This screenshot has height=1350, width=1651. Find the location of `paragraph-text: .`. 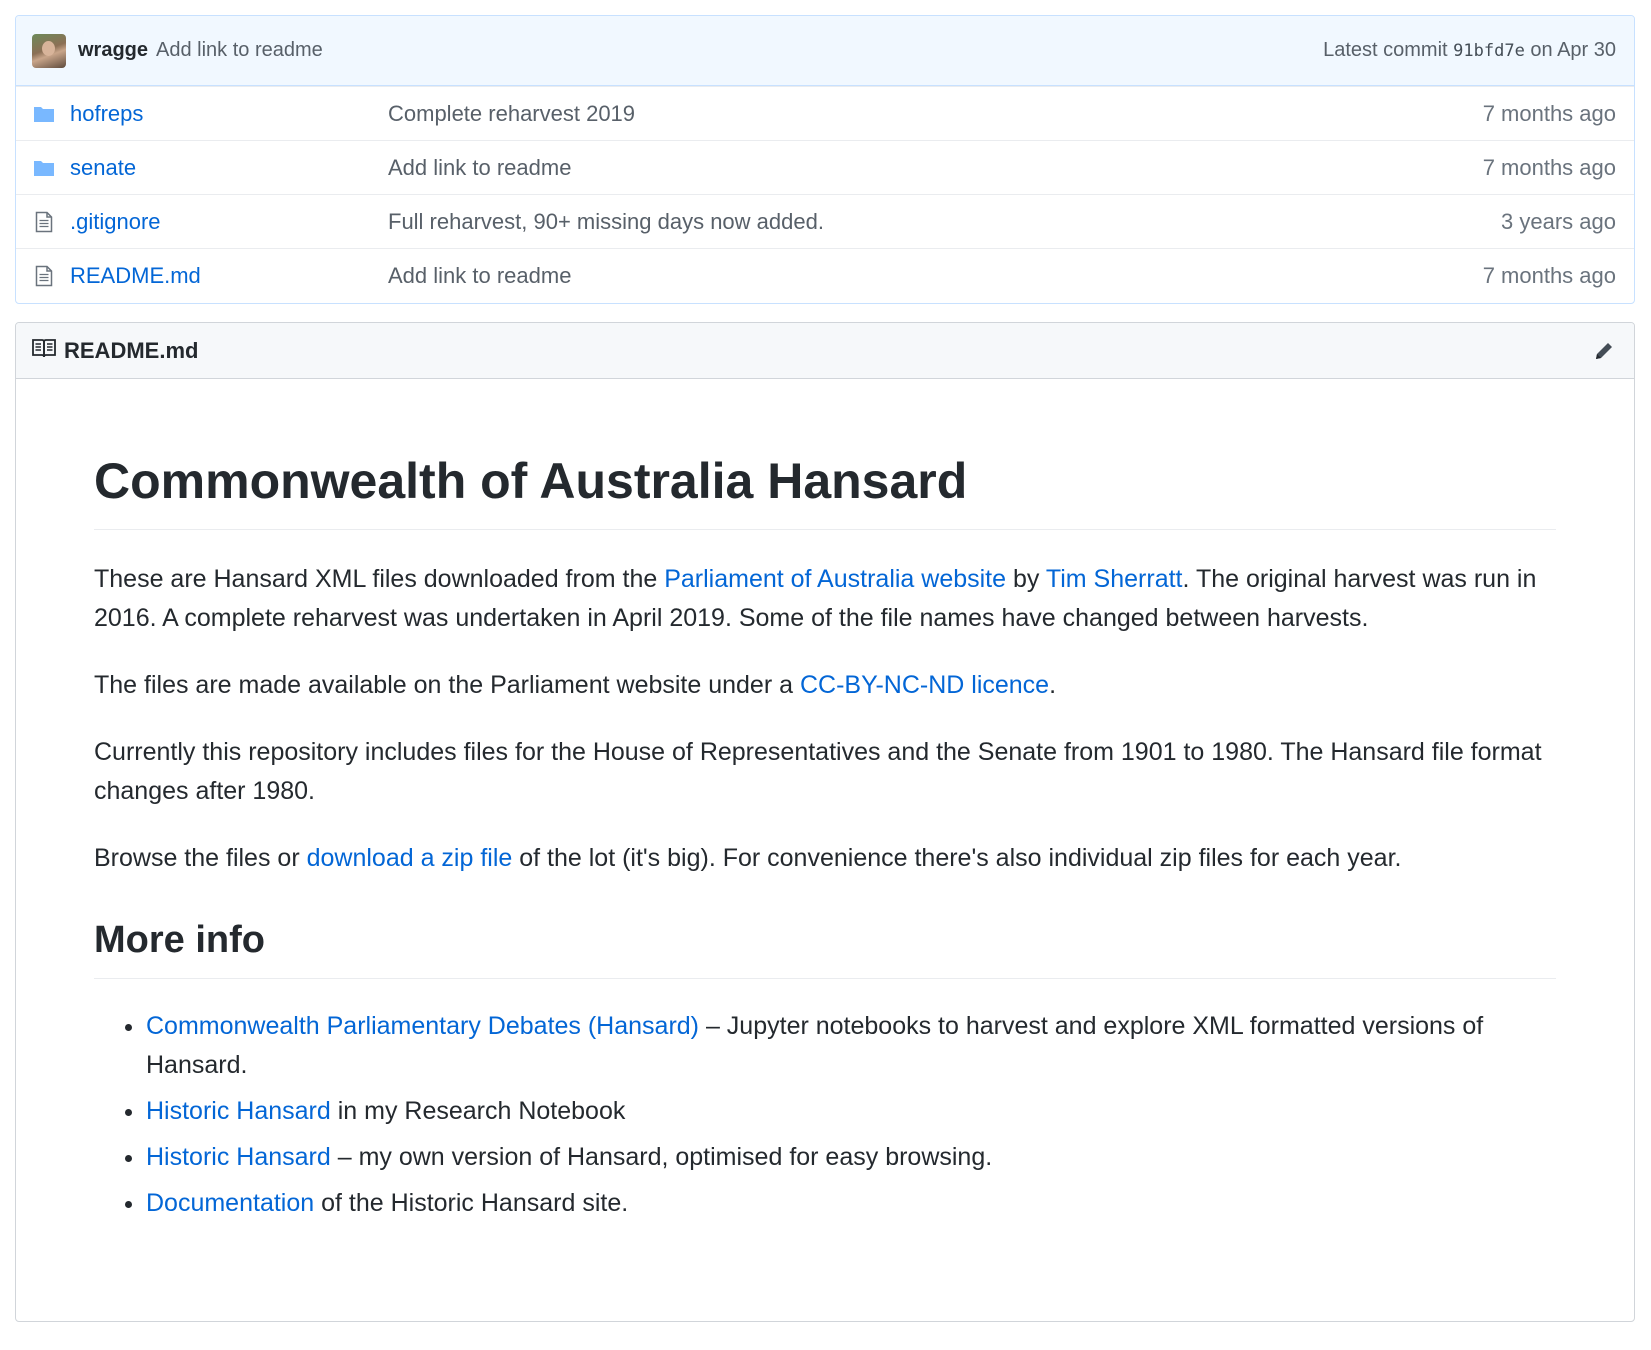

paragraph-text: . is located at coordinates (1053, 685).